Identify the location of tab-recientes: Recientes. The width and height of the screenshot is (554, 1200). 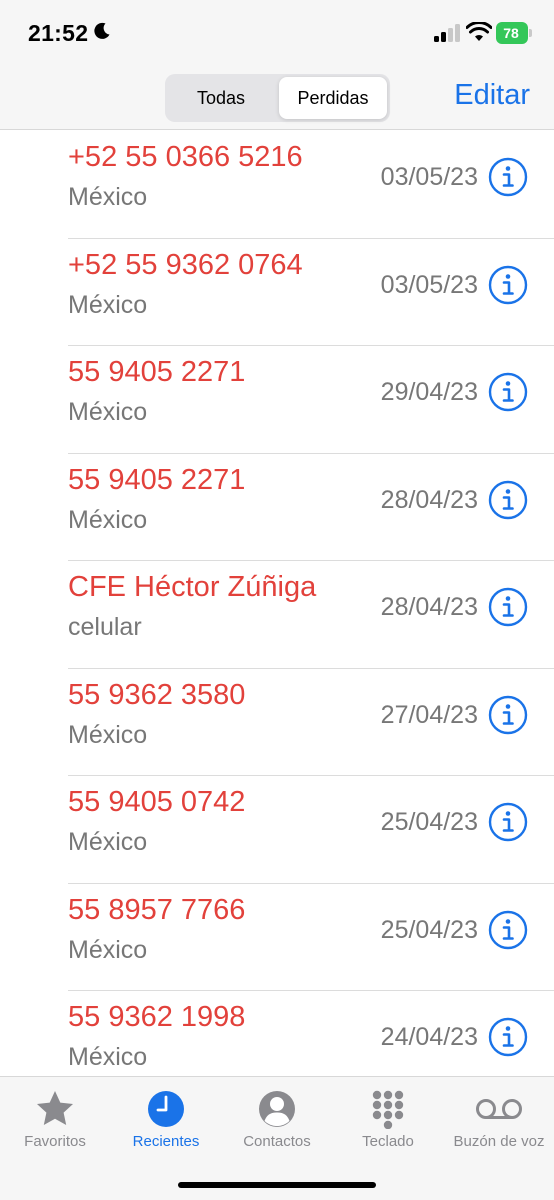
(166, 1119).